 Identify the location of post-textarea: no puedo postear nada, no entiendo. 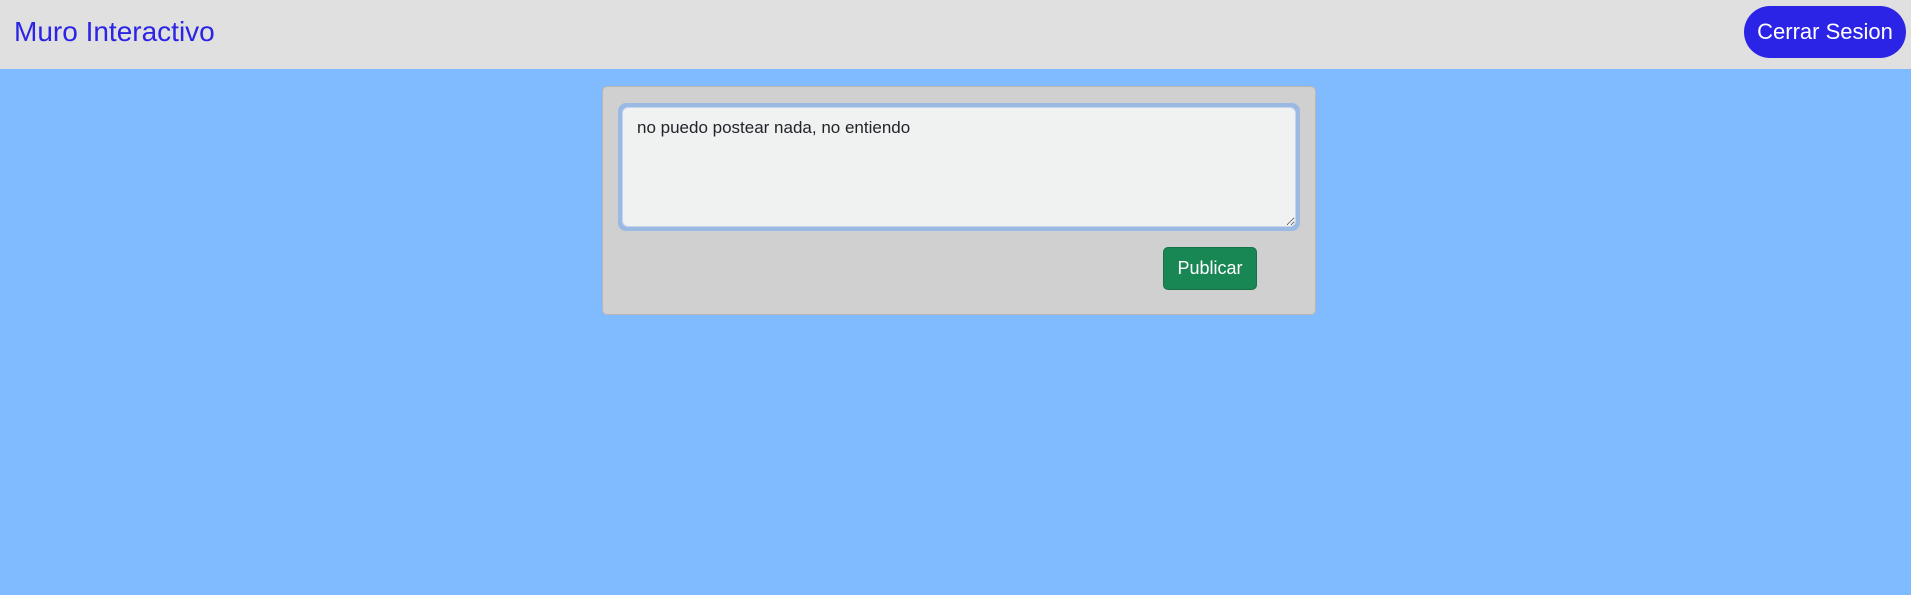
(959, 167).